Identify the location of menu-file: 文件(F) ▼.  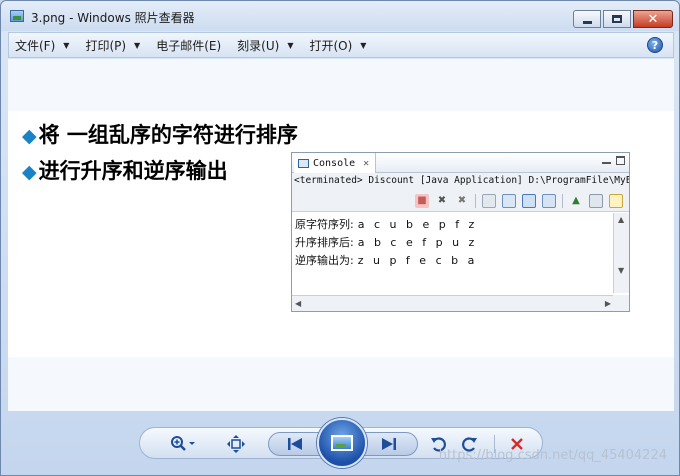
(42, 45).